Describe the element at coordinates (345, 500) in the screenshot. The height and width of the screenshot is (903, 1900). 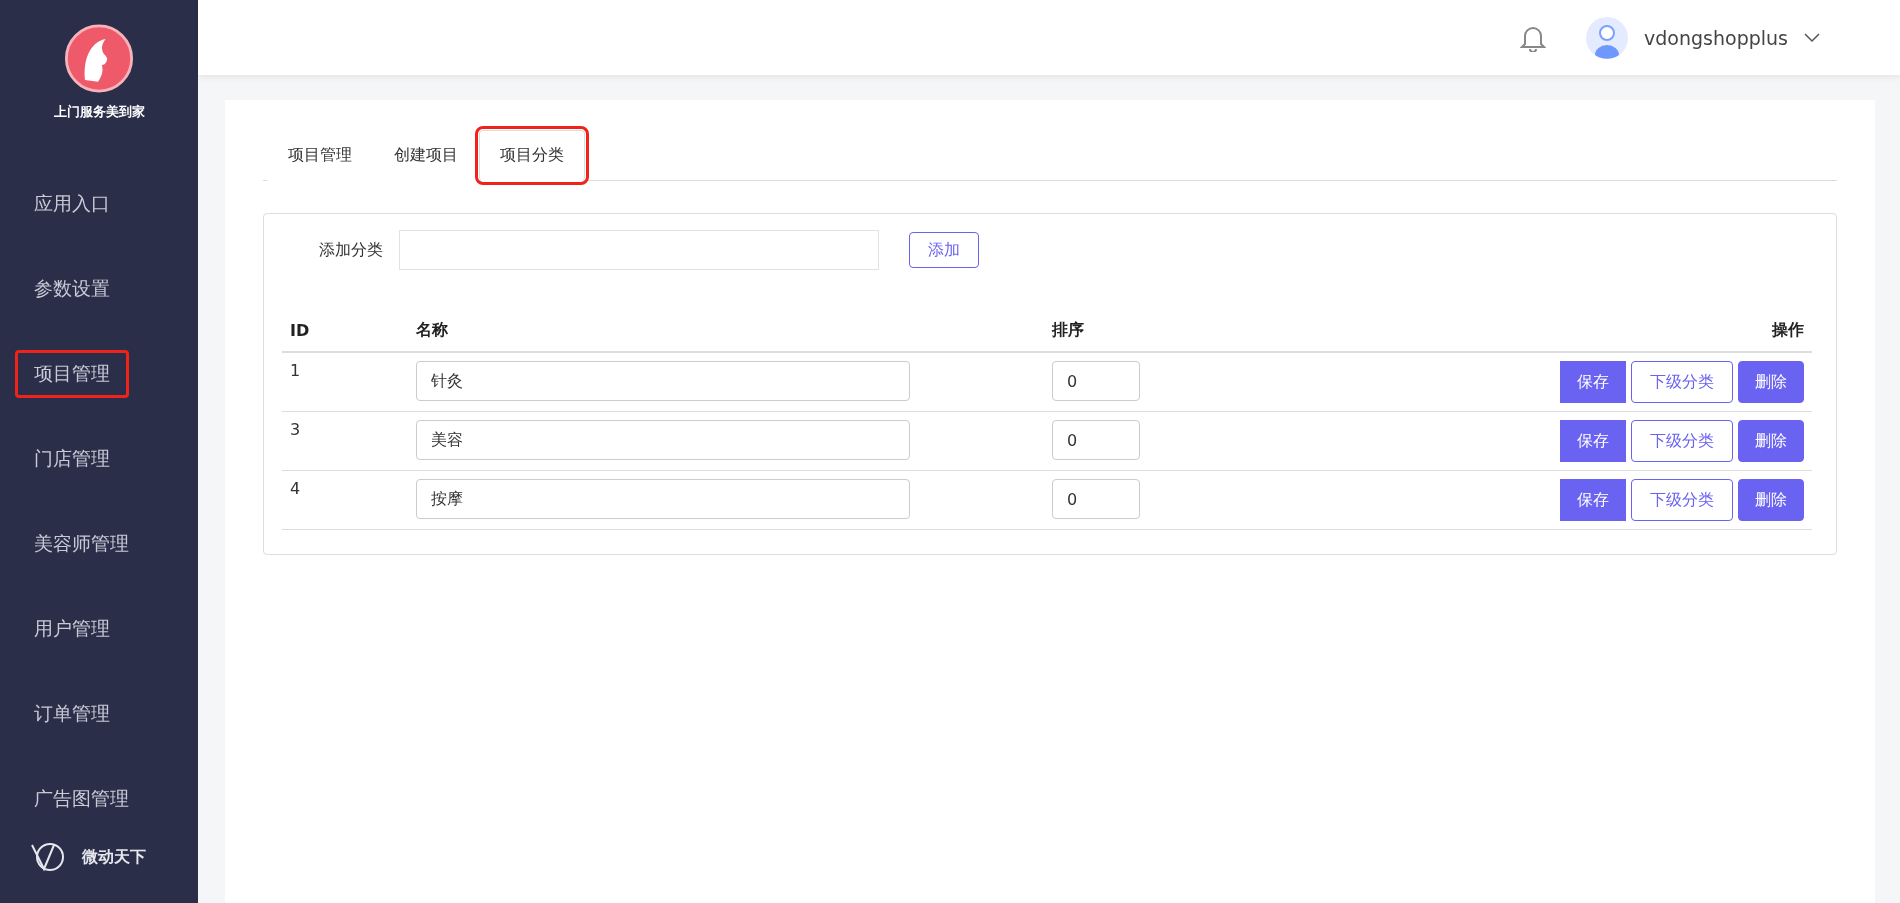
I see `table-cell: 4` at that location.